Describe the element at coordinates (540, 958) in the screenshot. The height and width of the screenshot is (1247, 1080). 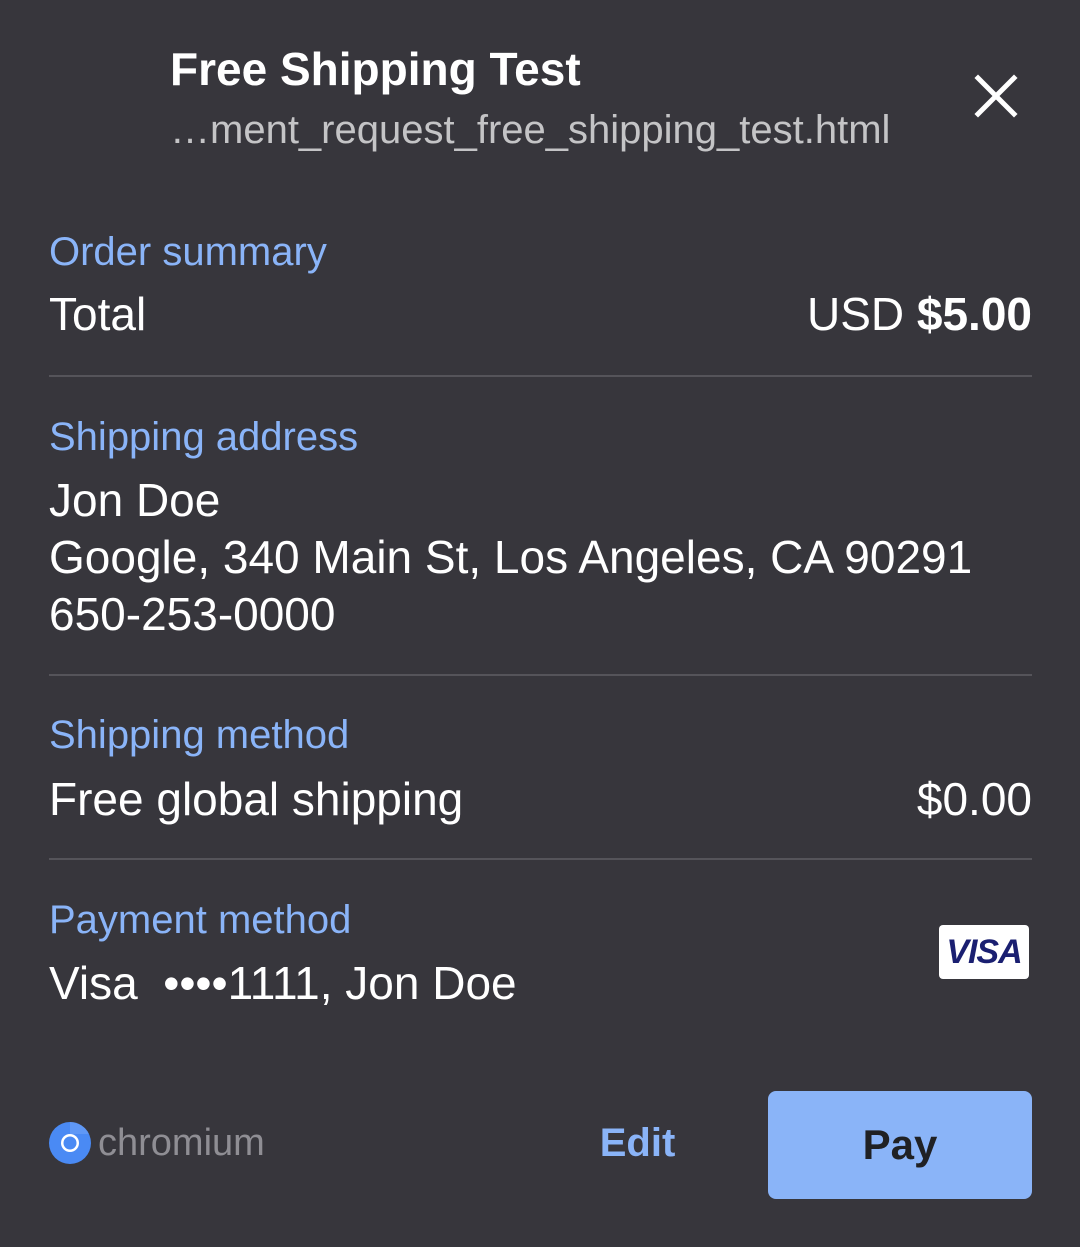
I see `payment-method-section: Payment method Visa ••••1111, Jon Doe` at that location.